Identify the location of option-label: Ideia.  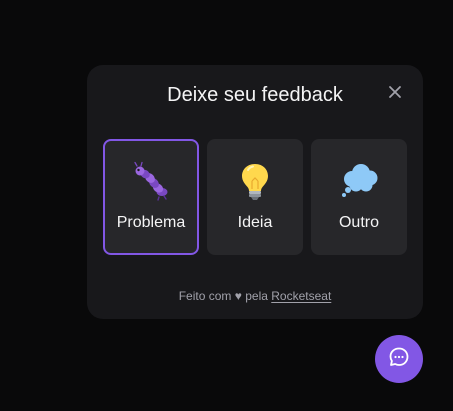
(255, 222).